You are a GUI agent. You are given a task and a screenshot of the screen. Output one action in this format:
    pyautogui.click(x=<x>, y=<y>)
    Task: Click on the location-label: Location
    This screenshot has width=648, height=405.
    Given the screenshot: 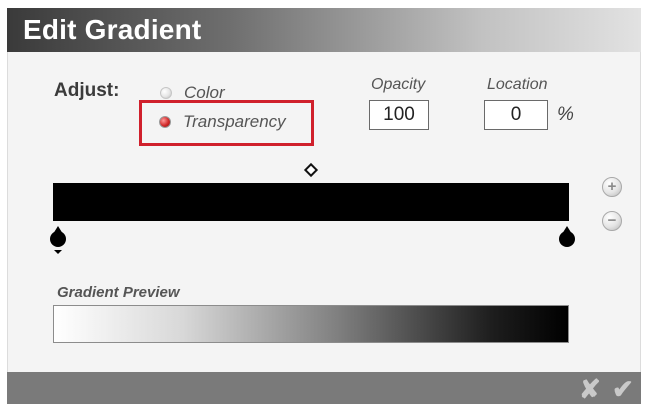 What is the action you would take?
    pyautogui.click(x=517, y=84)
    